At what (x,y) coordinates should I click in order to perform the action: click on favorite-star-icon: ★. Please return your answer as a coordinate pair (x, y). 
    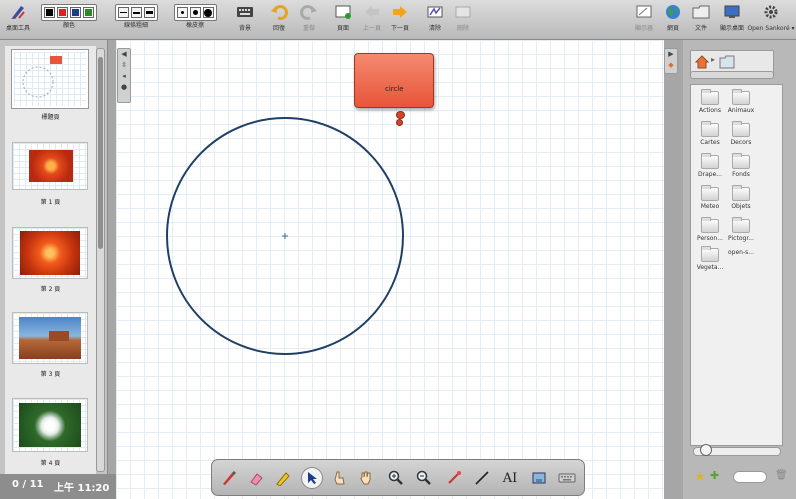
    Looking at the image, I should click on (700, 476).